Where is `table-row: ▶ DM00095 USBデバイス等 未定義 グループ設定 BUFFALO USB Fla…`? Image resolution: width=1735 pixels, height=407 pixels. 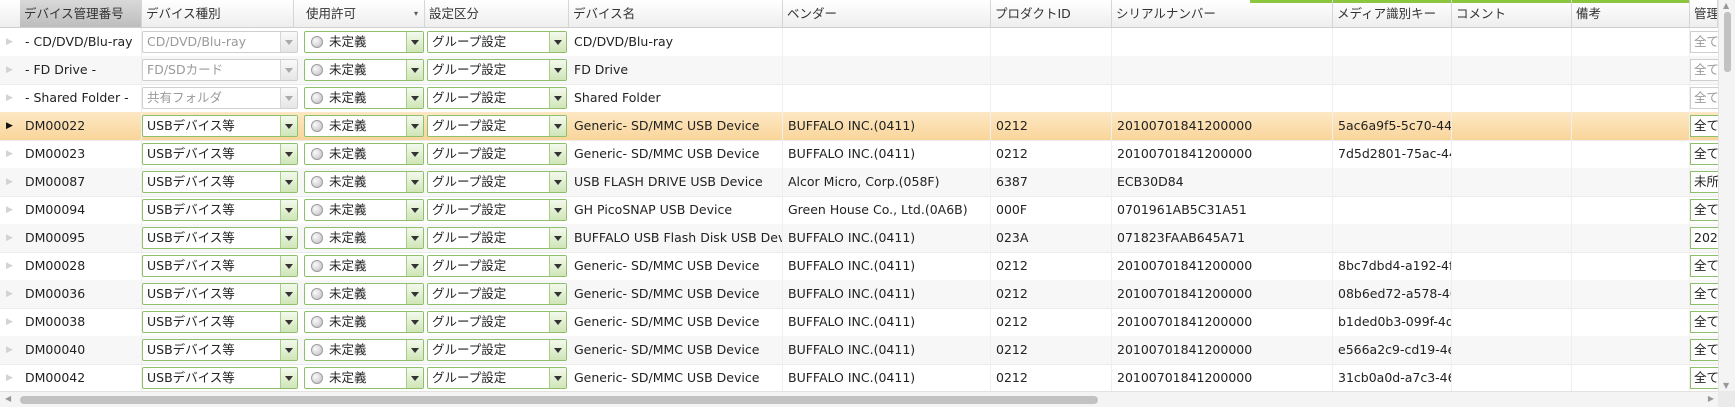
table-row: ▶ DM00095 USBデバイス等 未定義 グループ設定 BUFFALO USB Fla… is located at coordinates (865, 238).